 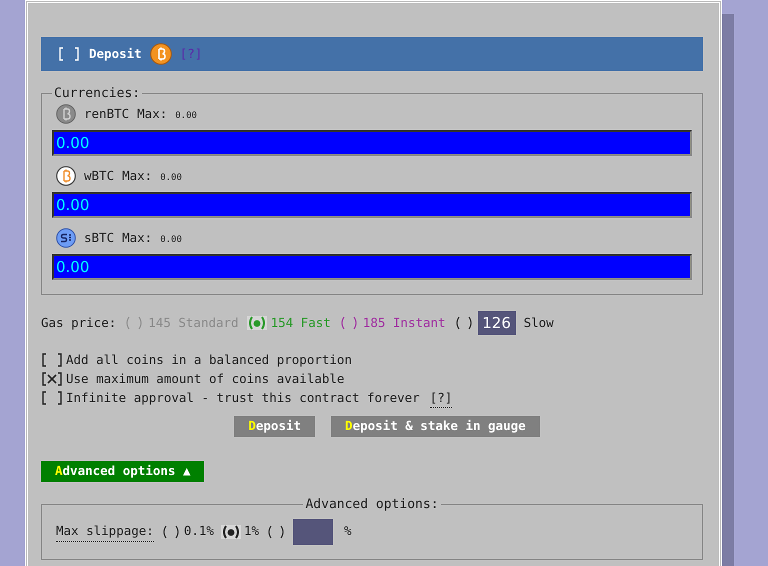 I want to click on gas-price-input: 126, so click(x=497, y=323).